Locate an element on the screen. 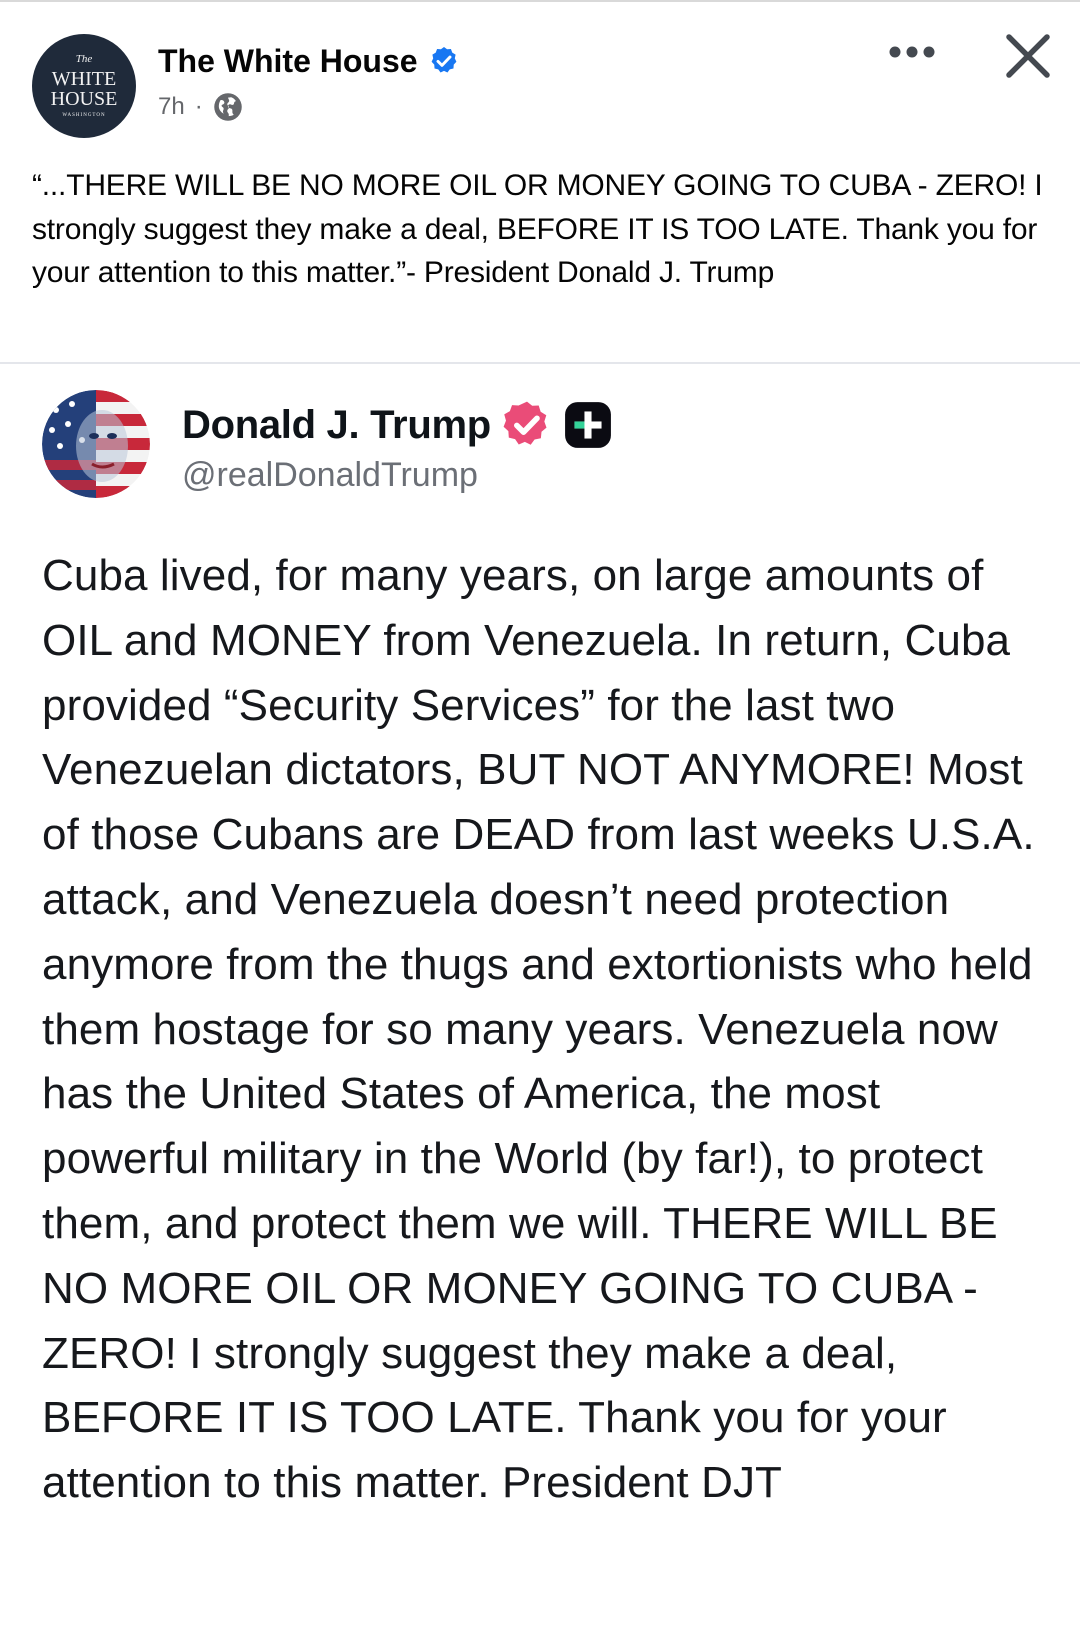  flag-portrait-image is located at coordinates (96, 444).